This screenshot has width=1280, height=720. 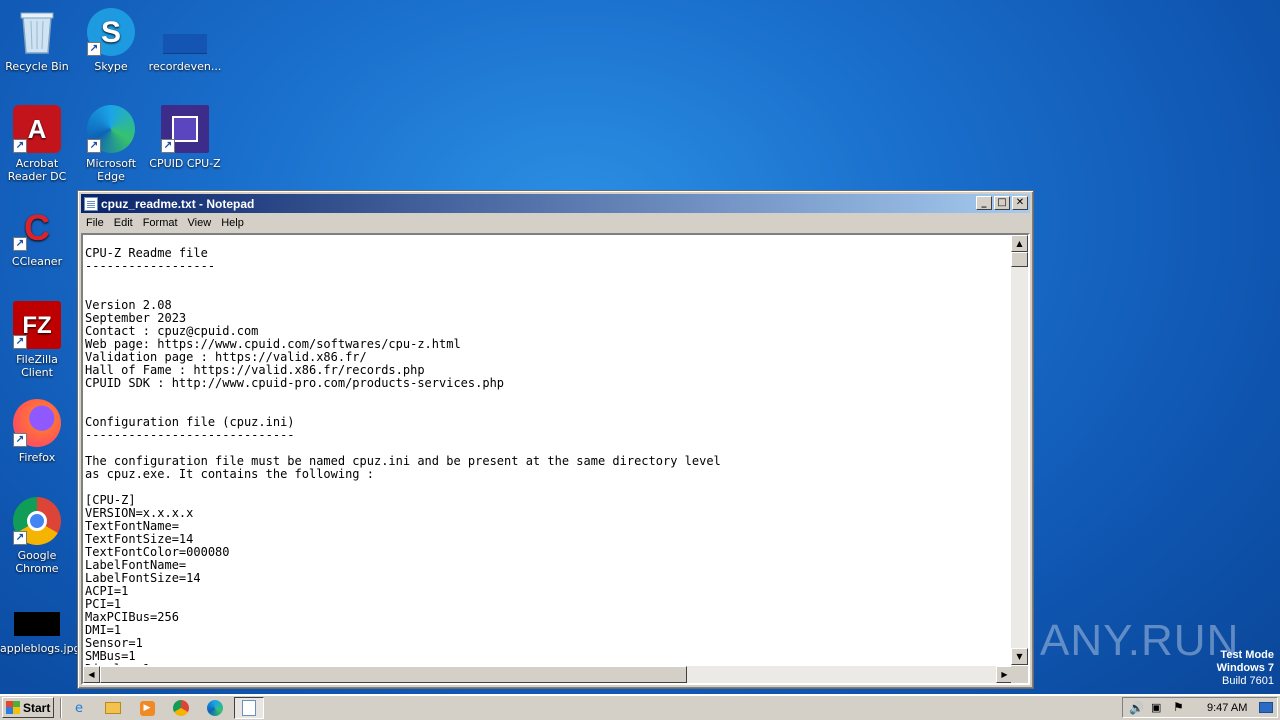 I want to click on close-button: ✕, so click(x=1020, y=203).